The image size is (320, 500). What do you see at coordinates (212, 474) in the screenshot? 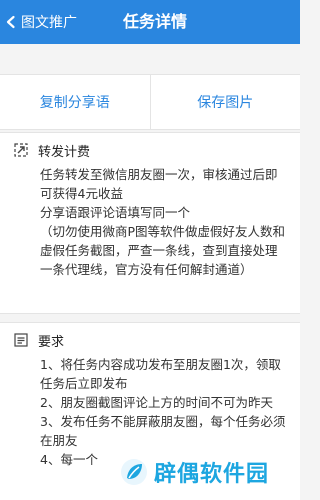
I see `watermark-text: 辟偶软件园` at bounding box center [212, 474].